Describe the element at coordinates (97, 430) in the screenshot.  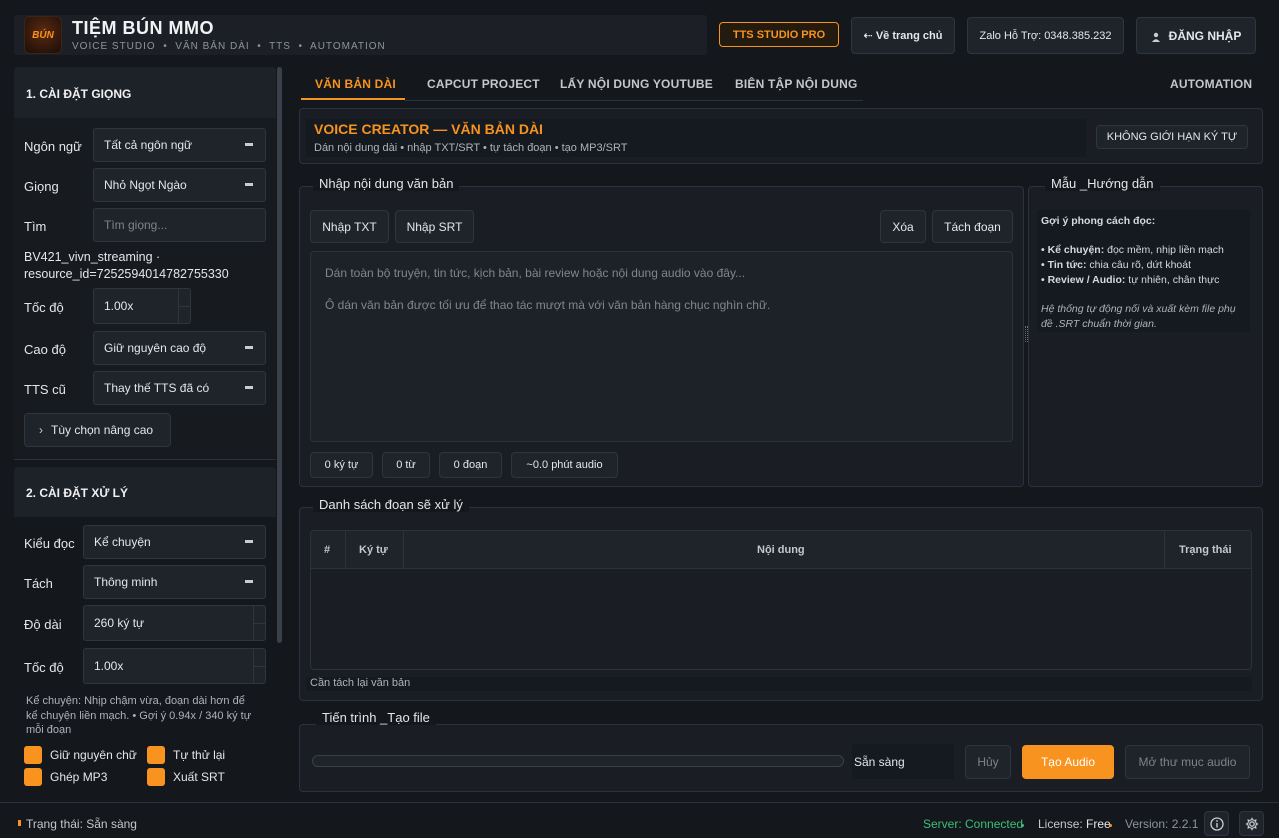
I see `advanced-options-button: › Tùy chọn nâng cao` at that location.